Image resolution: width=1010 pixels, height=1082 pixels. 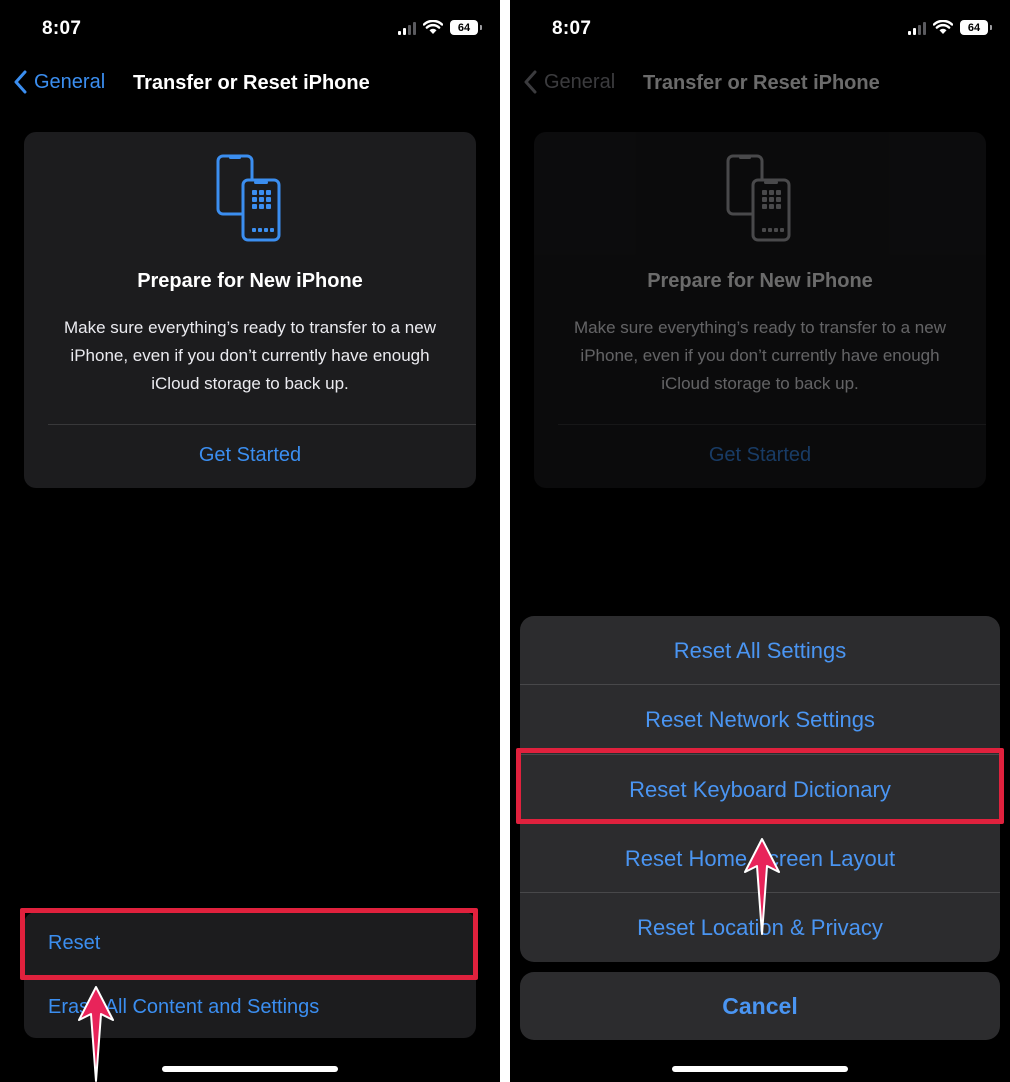 I want to click on battery-icon: 64, so click(x=466, y=27).